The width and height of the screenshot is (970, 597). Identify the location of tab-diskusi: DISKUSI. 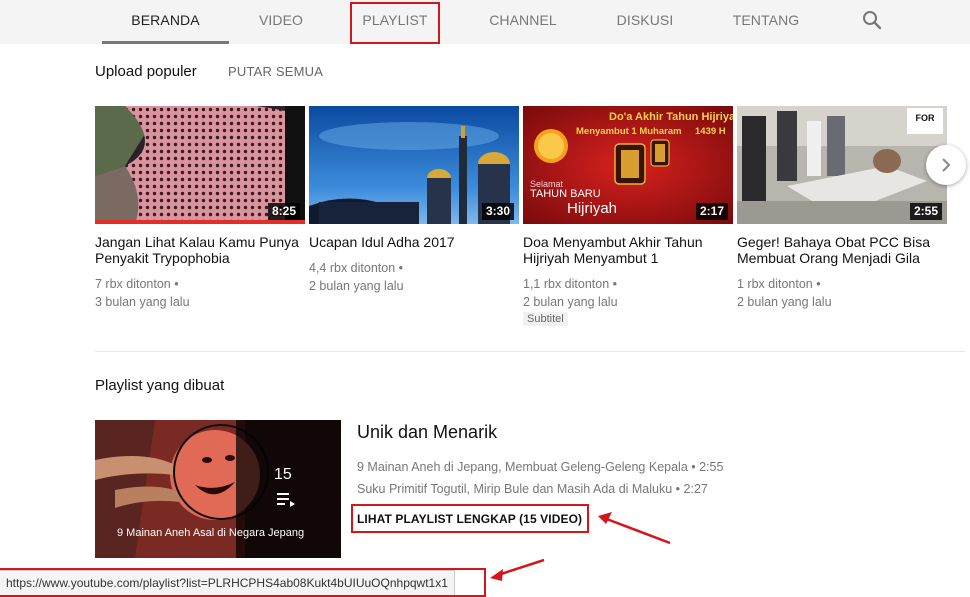
(645, 22).